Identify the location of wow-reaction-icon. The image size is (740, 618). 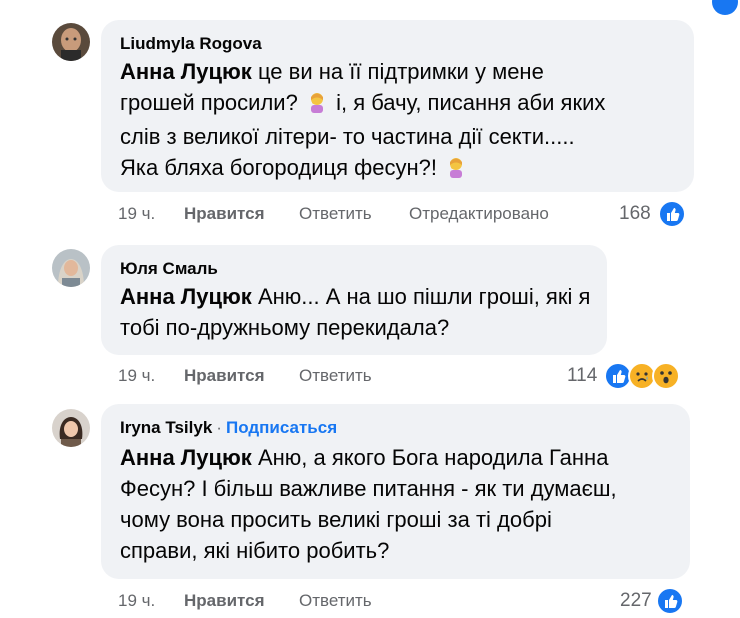
(666, 376).